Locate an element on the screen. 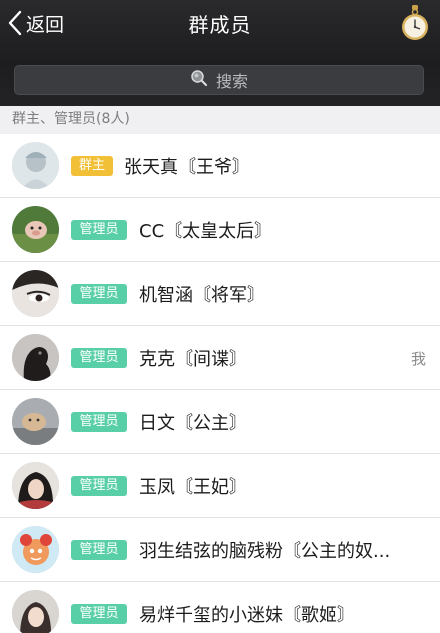 This screenshot has height=633, width=440. page-title: 群成员 is located at coordinates (220, 25).